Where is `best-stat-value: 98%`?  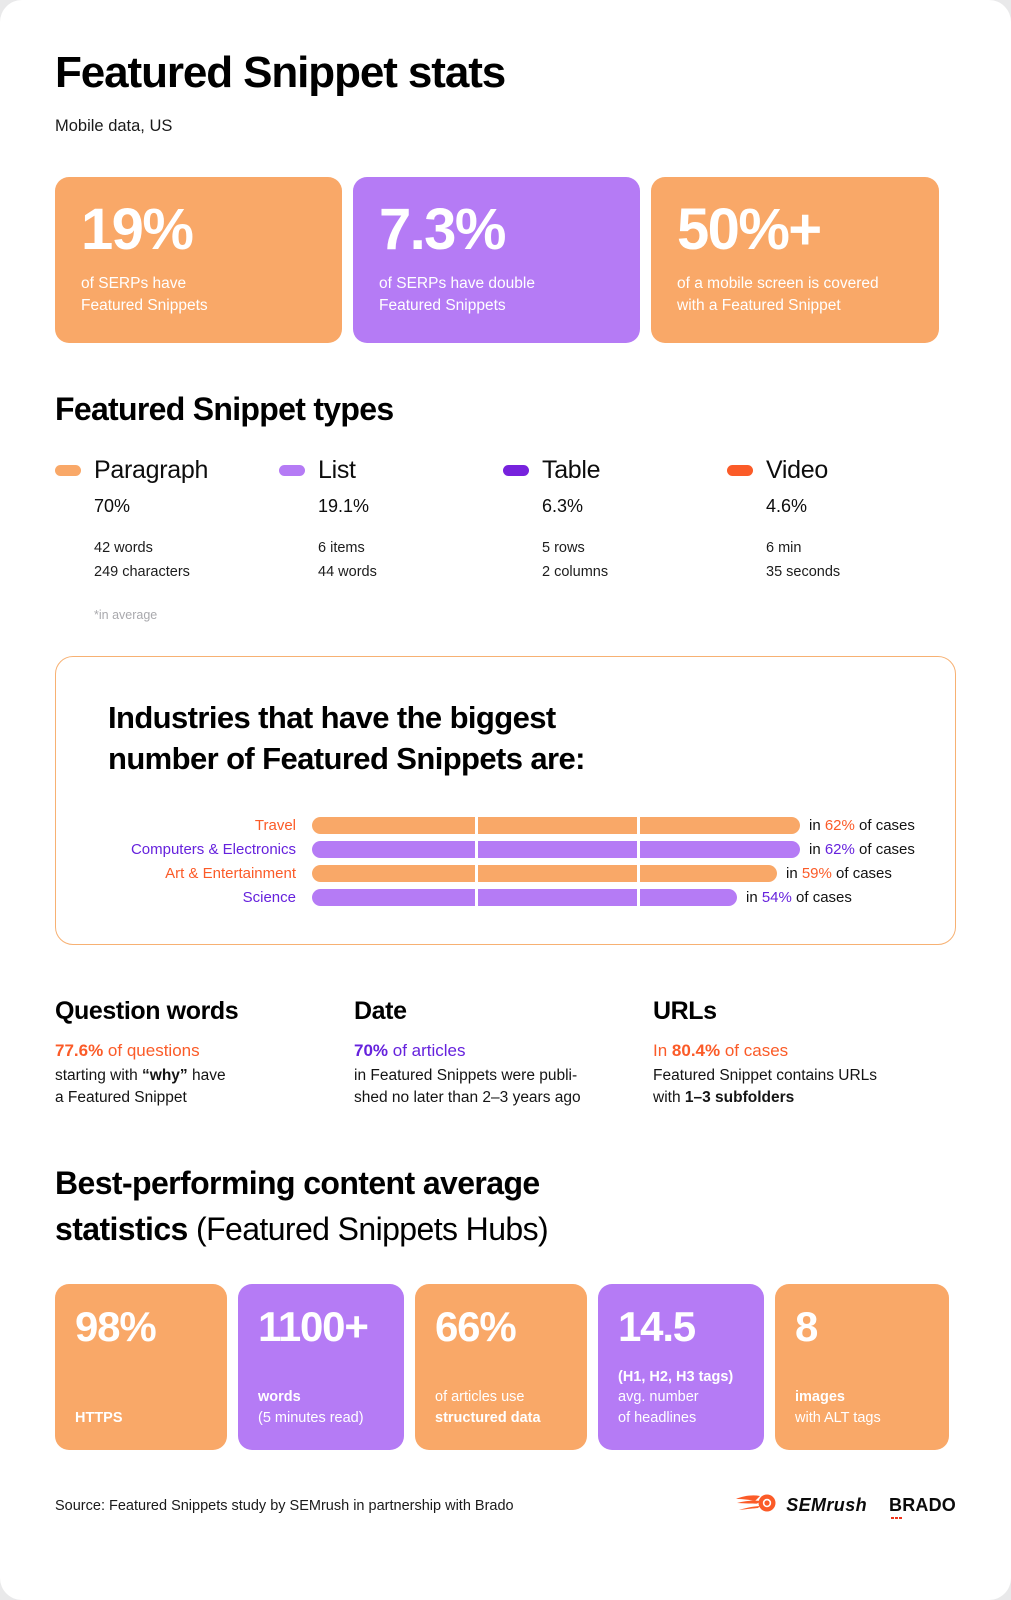 best-stat-value: 98% is located at coordinates (116, 1327).